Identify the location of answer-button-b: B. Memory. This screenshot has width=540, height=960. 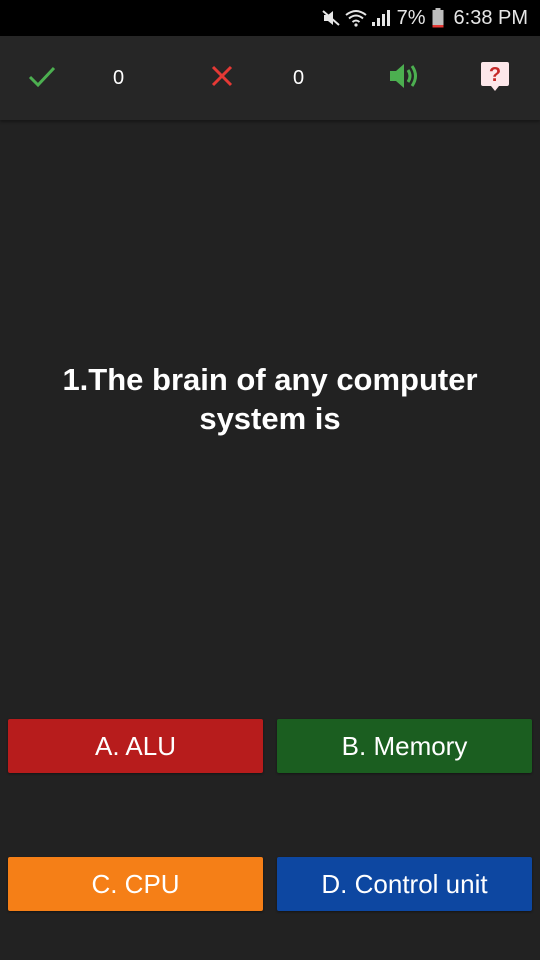
(404, 746).